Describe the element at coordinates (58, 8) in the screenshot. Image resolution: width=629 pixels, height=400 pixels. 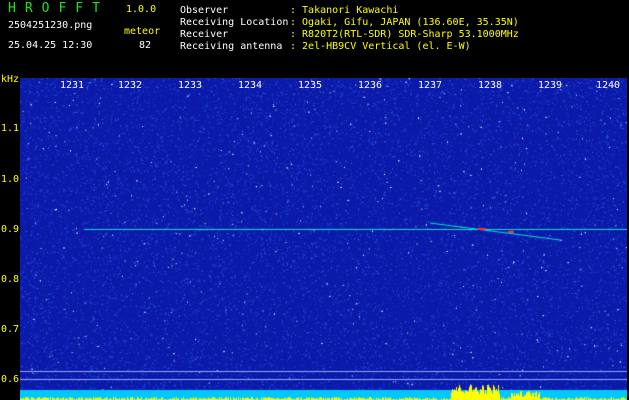
I see `app-title: HROFFT` at that location.